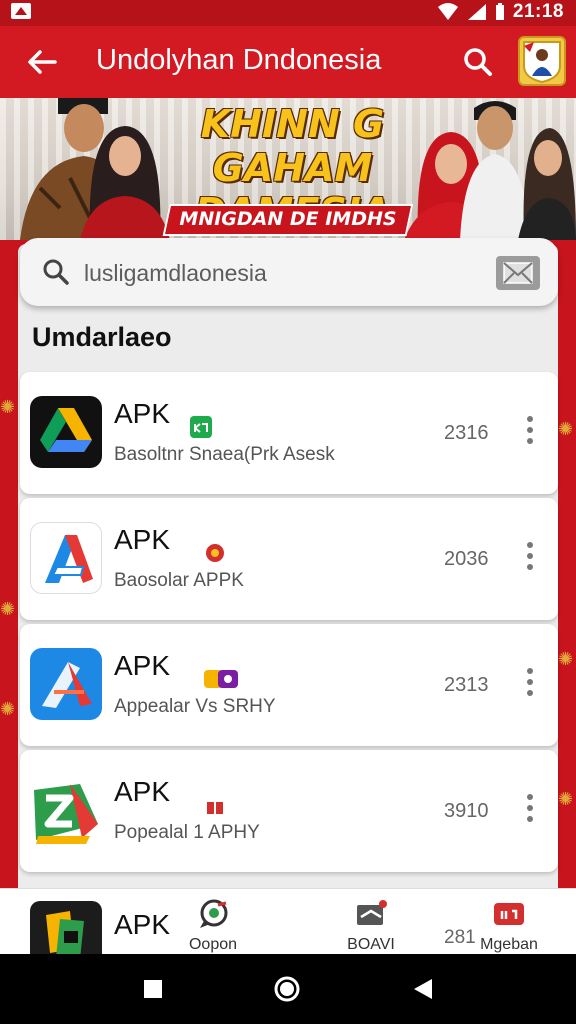 The height and width of the screenshot is (1024, 576). What do you see at coordinates (547, 184) in the screenshot?
I see `banner-person-woman-dark` at bounding box center [547, 184].